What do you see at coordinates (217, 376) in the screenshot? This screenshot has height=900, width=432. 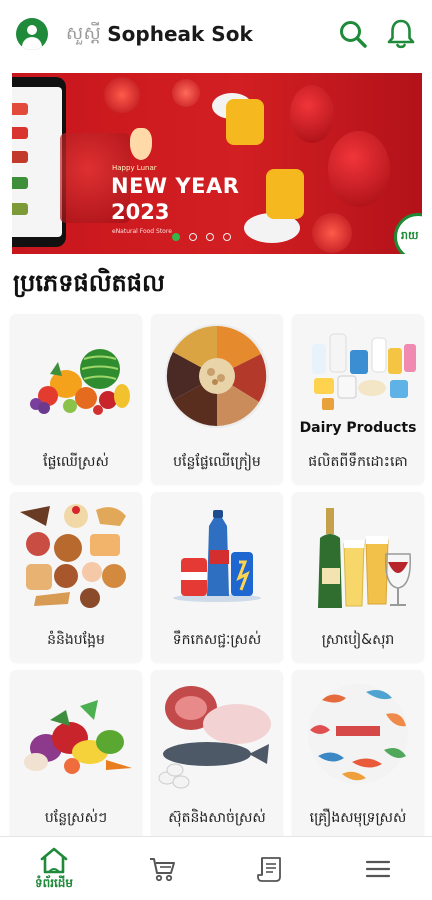 I see `dried-fruit-image` at bounding box center [217, 376].